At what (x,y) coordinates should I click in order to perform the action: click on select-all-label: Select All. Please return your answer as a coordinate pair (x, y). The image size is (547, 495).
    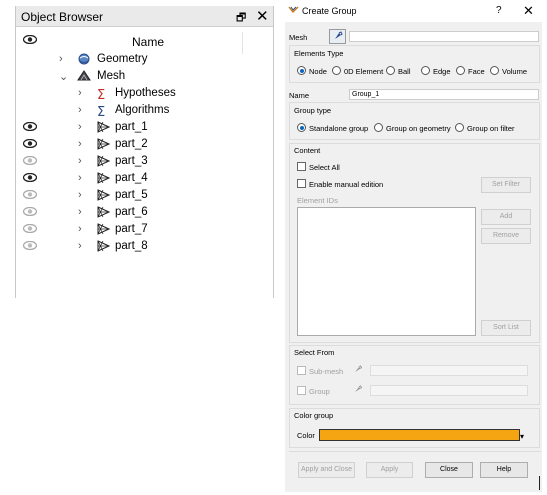
    Looking at the image, I should click on (324, 167).